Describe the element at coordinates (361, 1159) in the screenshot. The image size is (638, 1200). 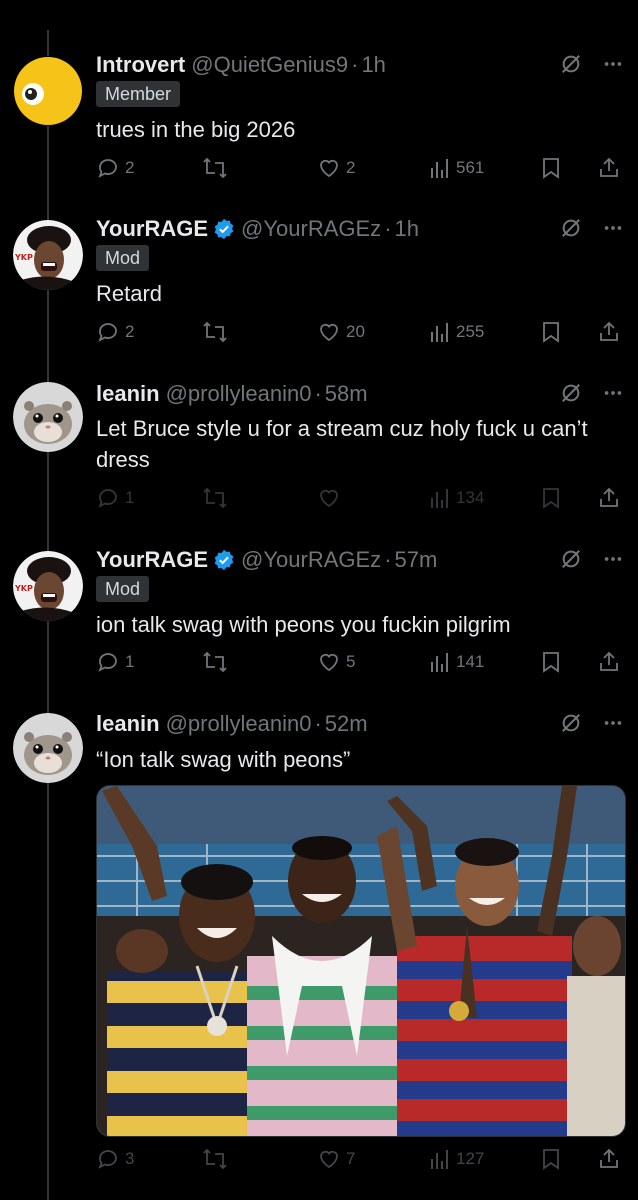
I see `post-5-actions: 3 7 127` at that location.